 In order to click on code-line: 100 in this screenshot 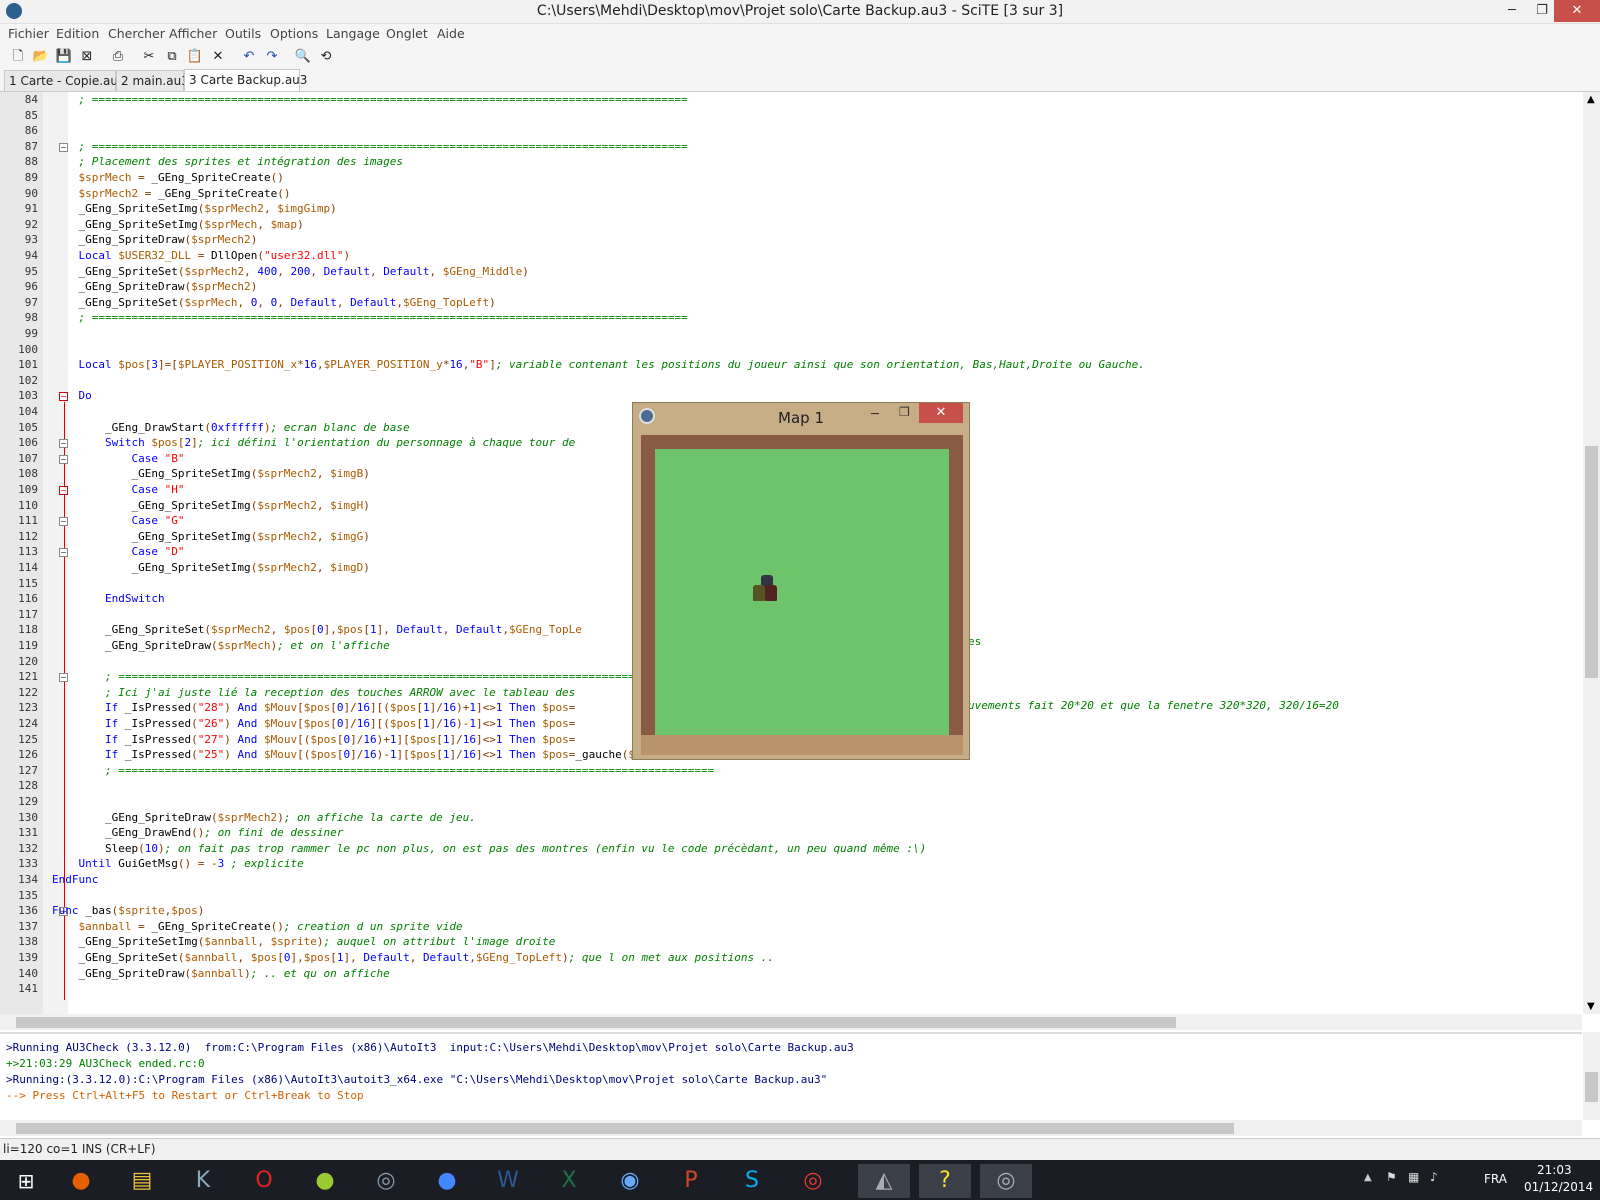, I will do `click(791, 350)`.